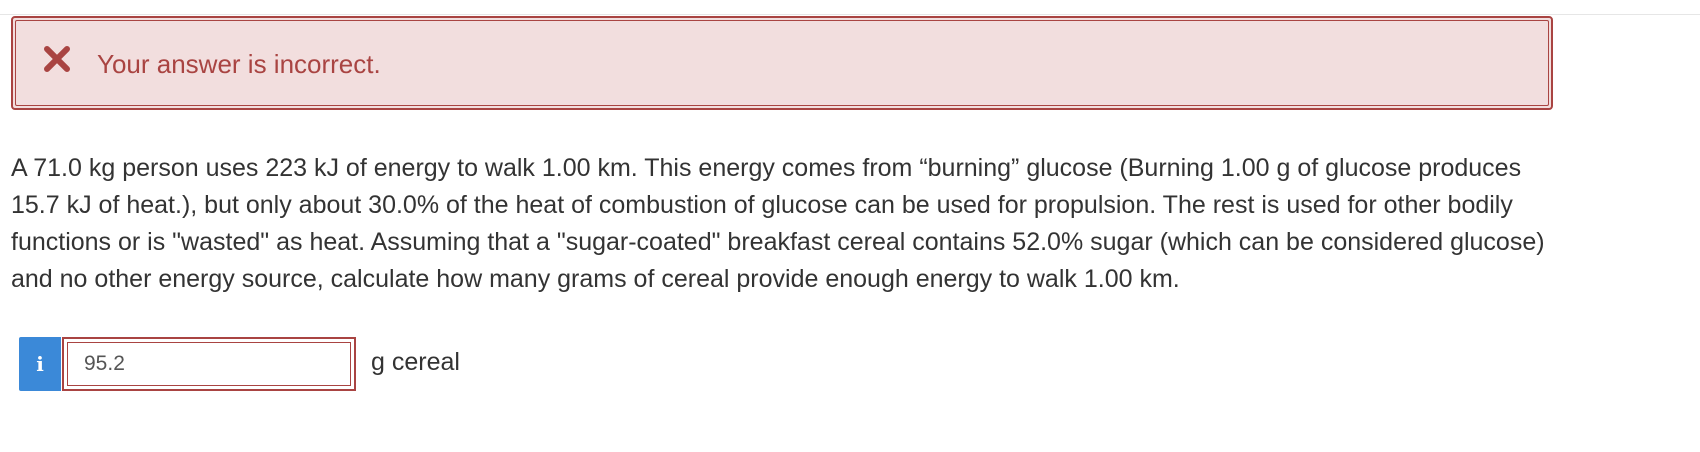 The image size is (1700, 452). Describe the element at coordinates (239, 64) in the screenshot. I see `feedback-message: Your answer is incorrect.` at that location.